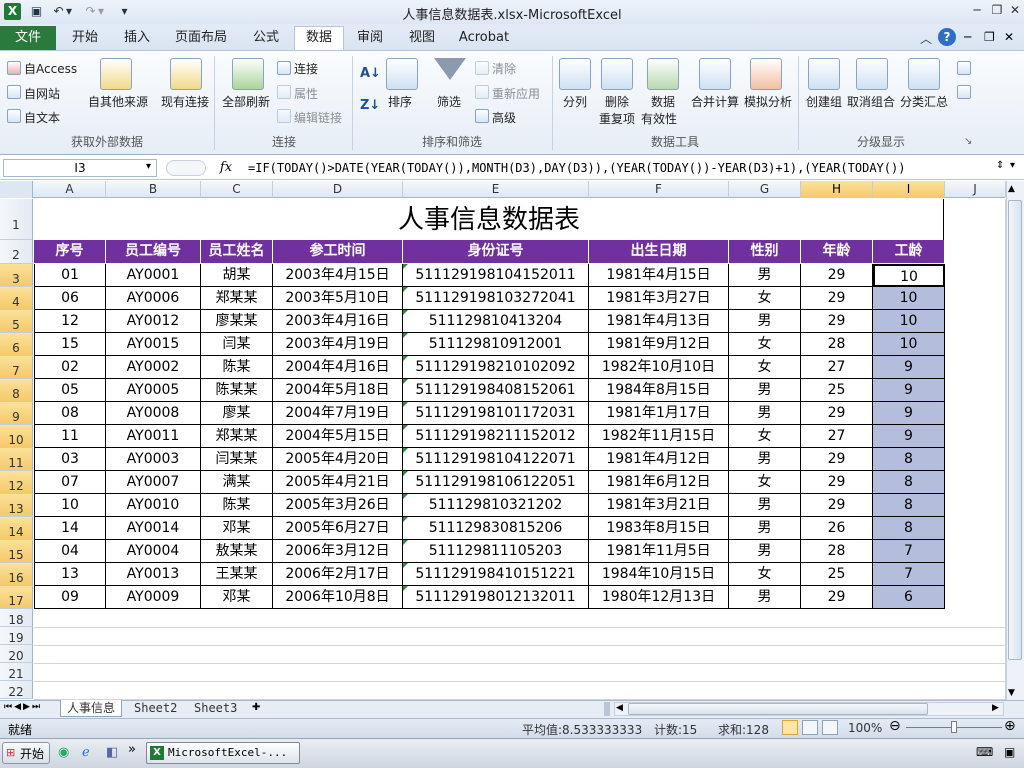 The image size is (1024, 768). I want to click on table-header-cell: 年龄, so click(837, 251).